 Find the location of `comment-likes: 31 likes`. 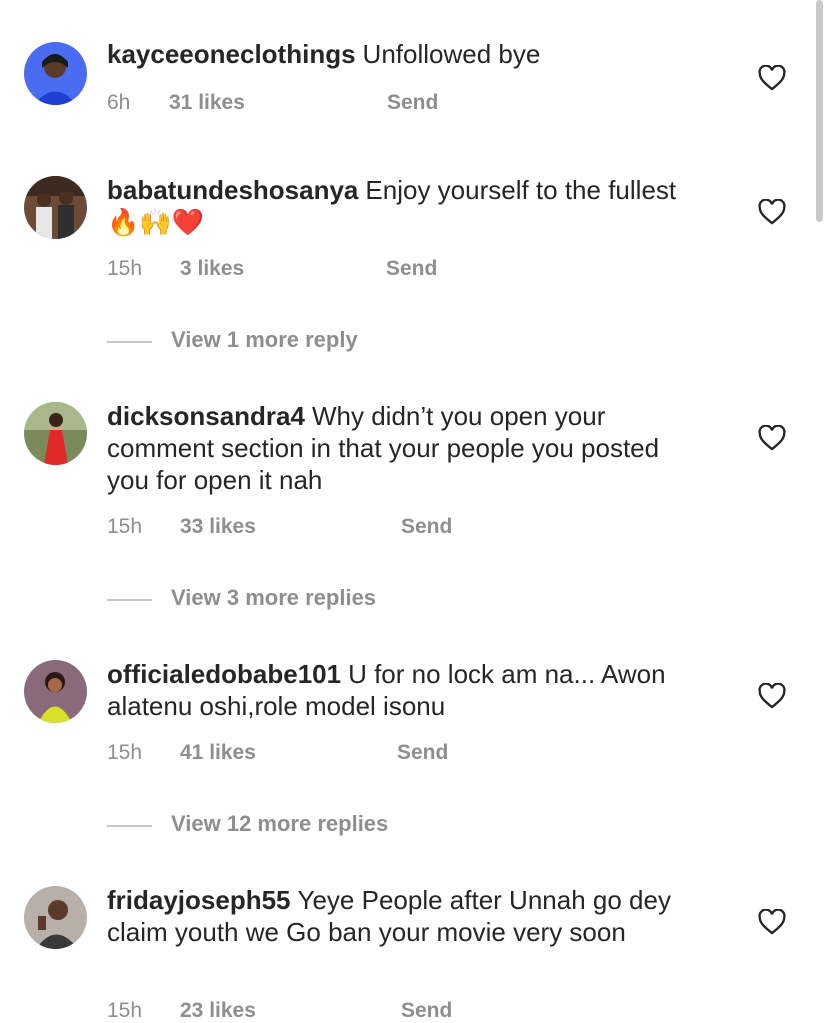

comment-likes: 31 likes is located at coordinates (207, 103).